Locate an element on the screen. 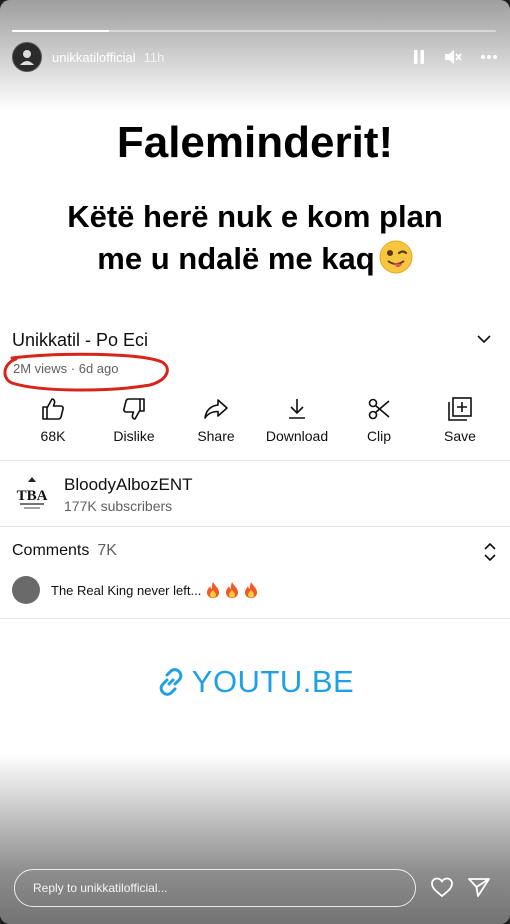 The width and height of the screenshot is (510, 924). story-headline: Faleminderit! is located at coordinates (255, 142).